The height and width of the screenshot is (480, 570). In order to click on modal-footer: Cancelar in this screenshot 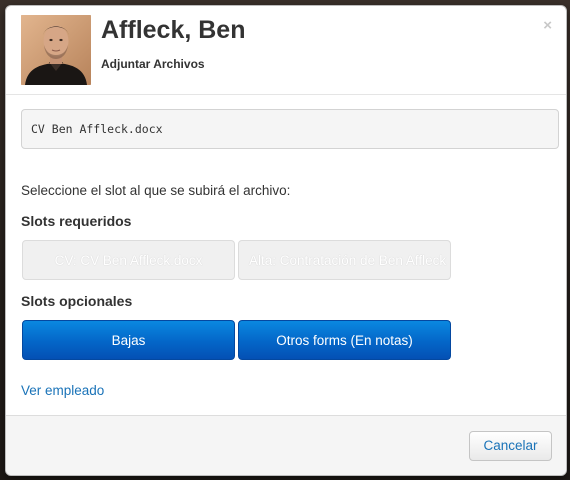, I will do `click(286, 445)`.